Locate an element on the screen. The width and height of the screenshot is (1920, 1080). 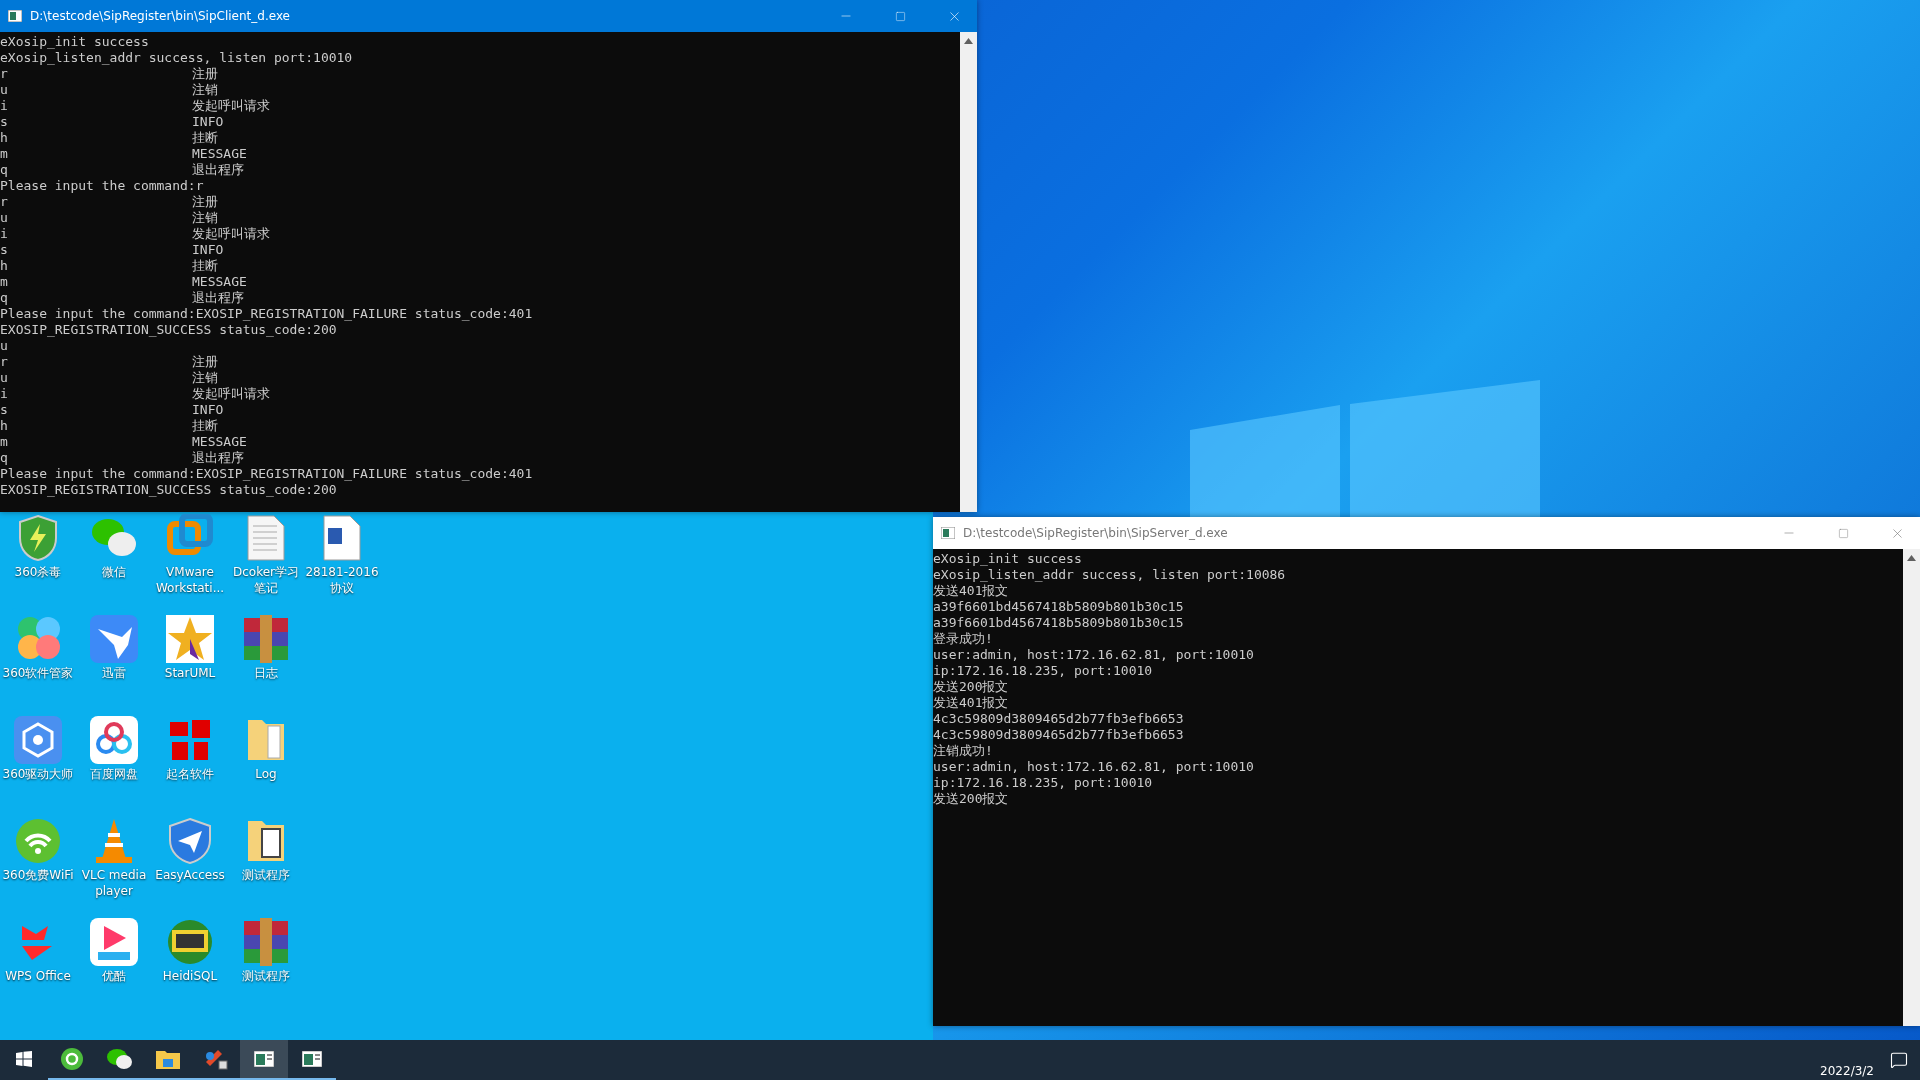
icon-label: HeidiSQL is located at coordinates (190, 976).